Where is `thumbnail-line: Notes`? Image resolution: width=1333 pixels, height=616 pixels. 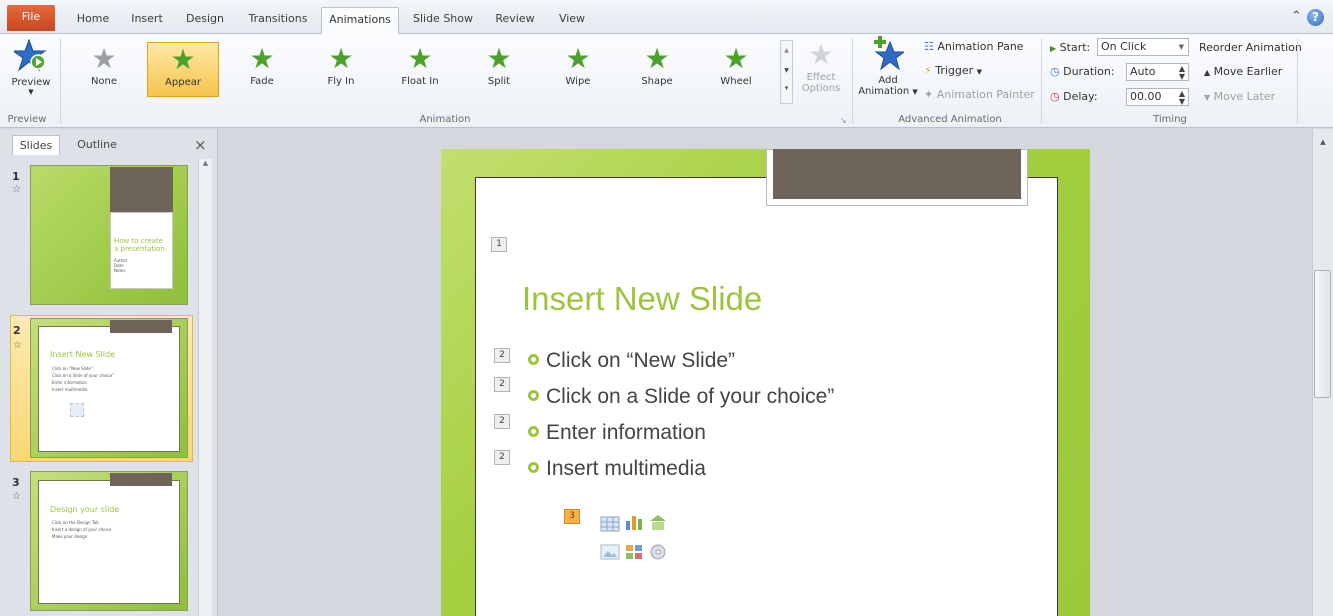 thumbnail-line: Notes is located at coordinates (120, 270).